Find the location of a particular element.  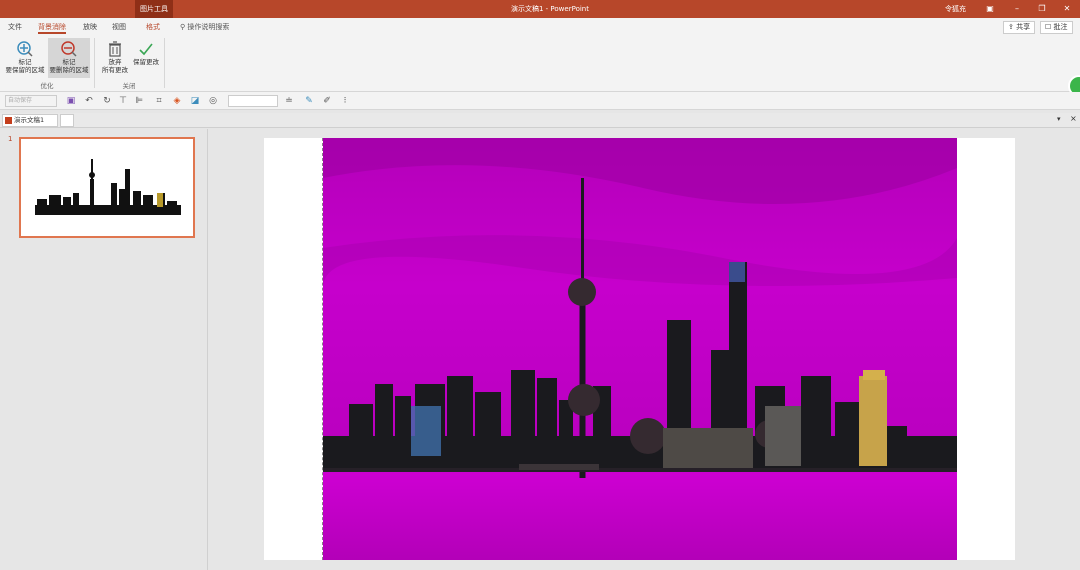

mark-areas-to-remove-button: 标记 要删除的区域 is located at coordinates (69, 58).